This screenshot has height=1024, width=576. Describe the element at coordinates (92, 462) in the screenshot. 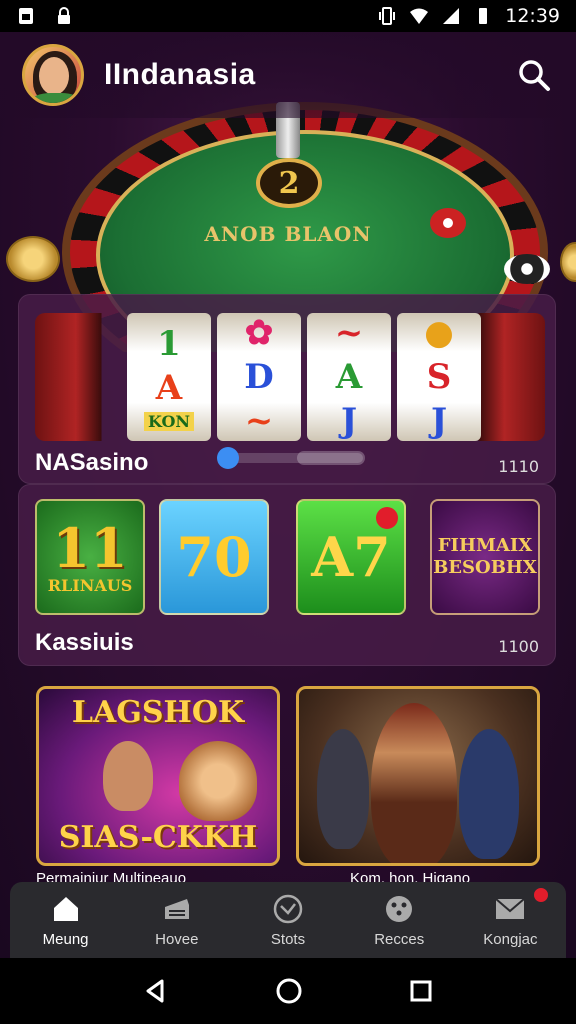

I see `slot-section-label: NASasino` at that location.